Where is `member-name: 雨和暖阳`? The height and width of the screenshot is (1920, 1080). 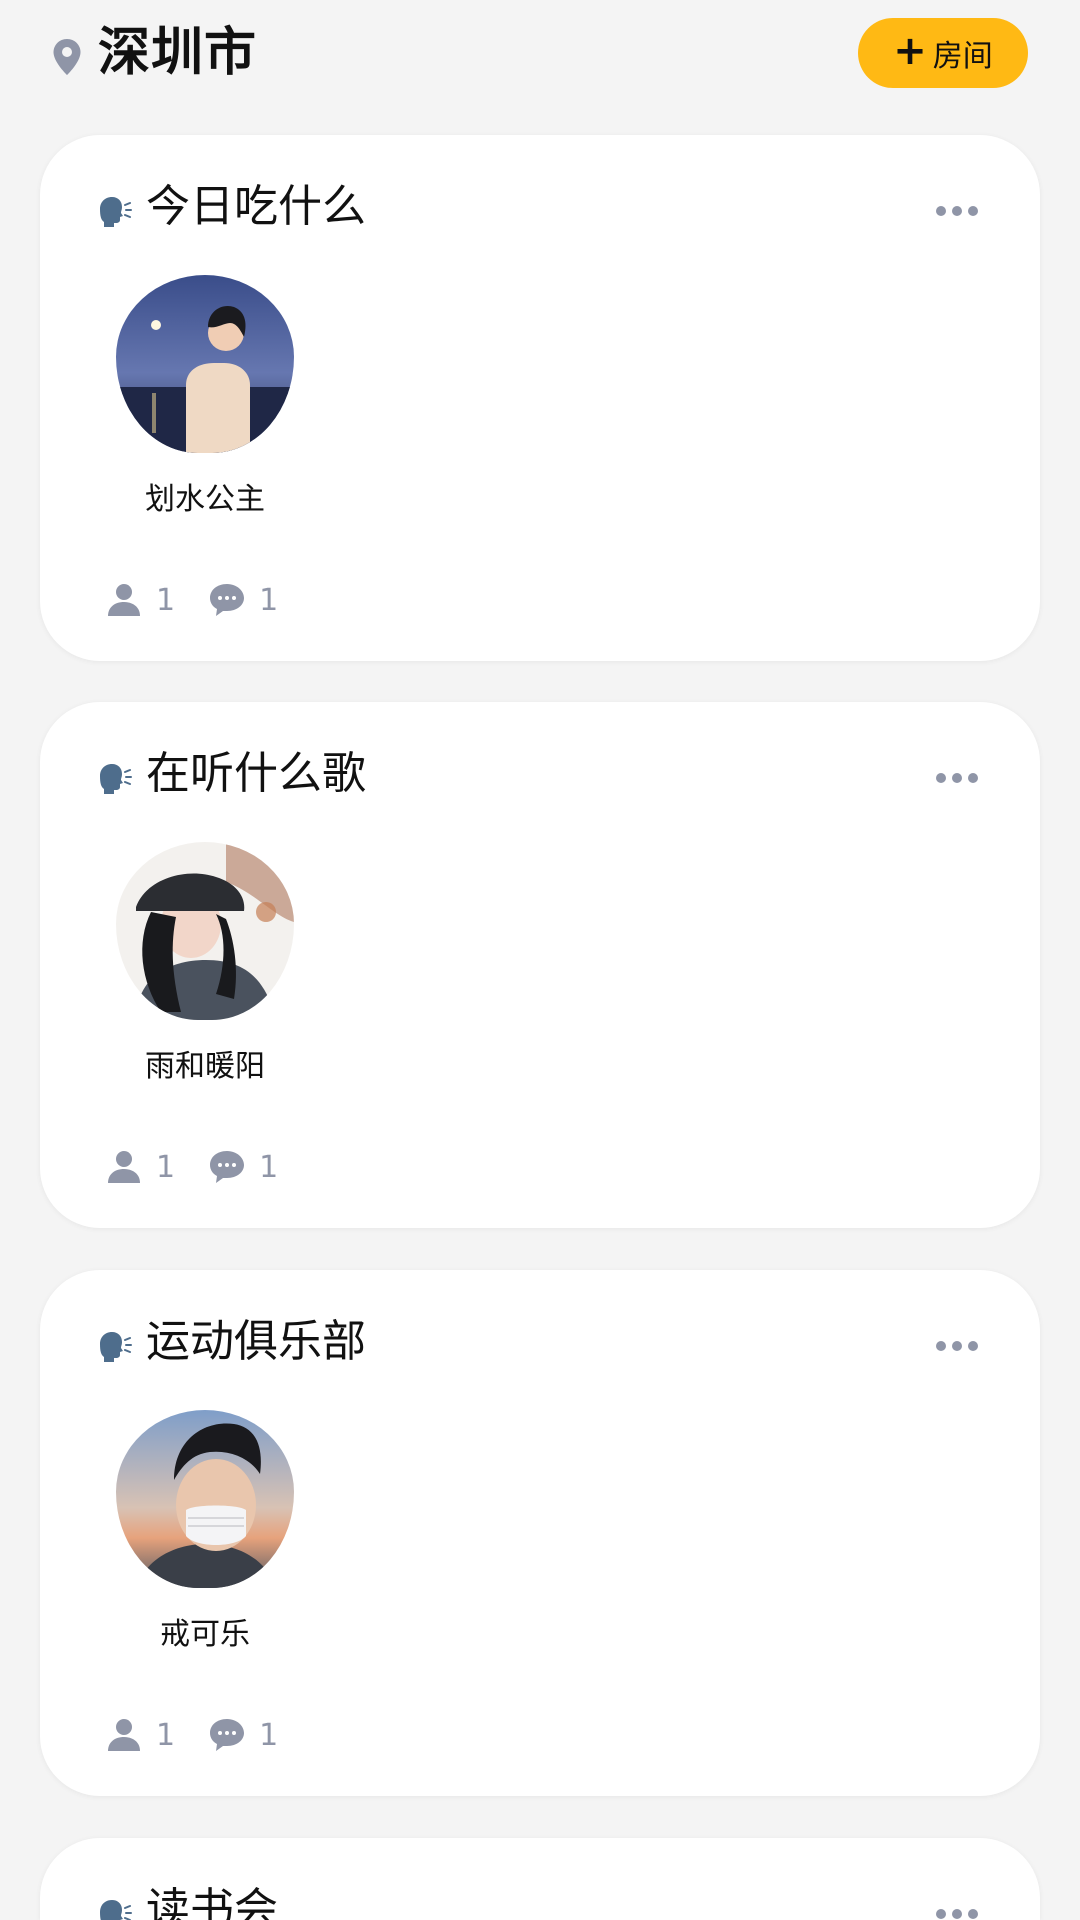 member-name: 雨和暖阳 is located at coordinates (205, 1066).